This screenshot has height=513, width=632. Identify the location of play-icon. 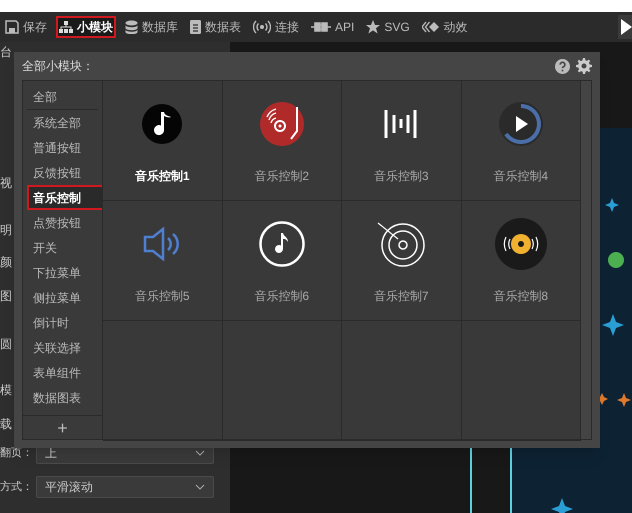
(626, 27).